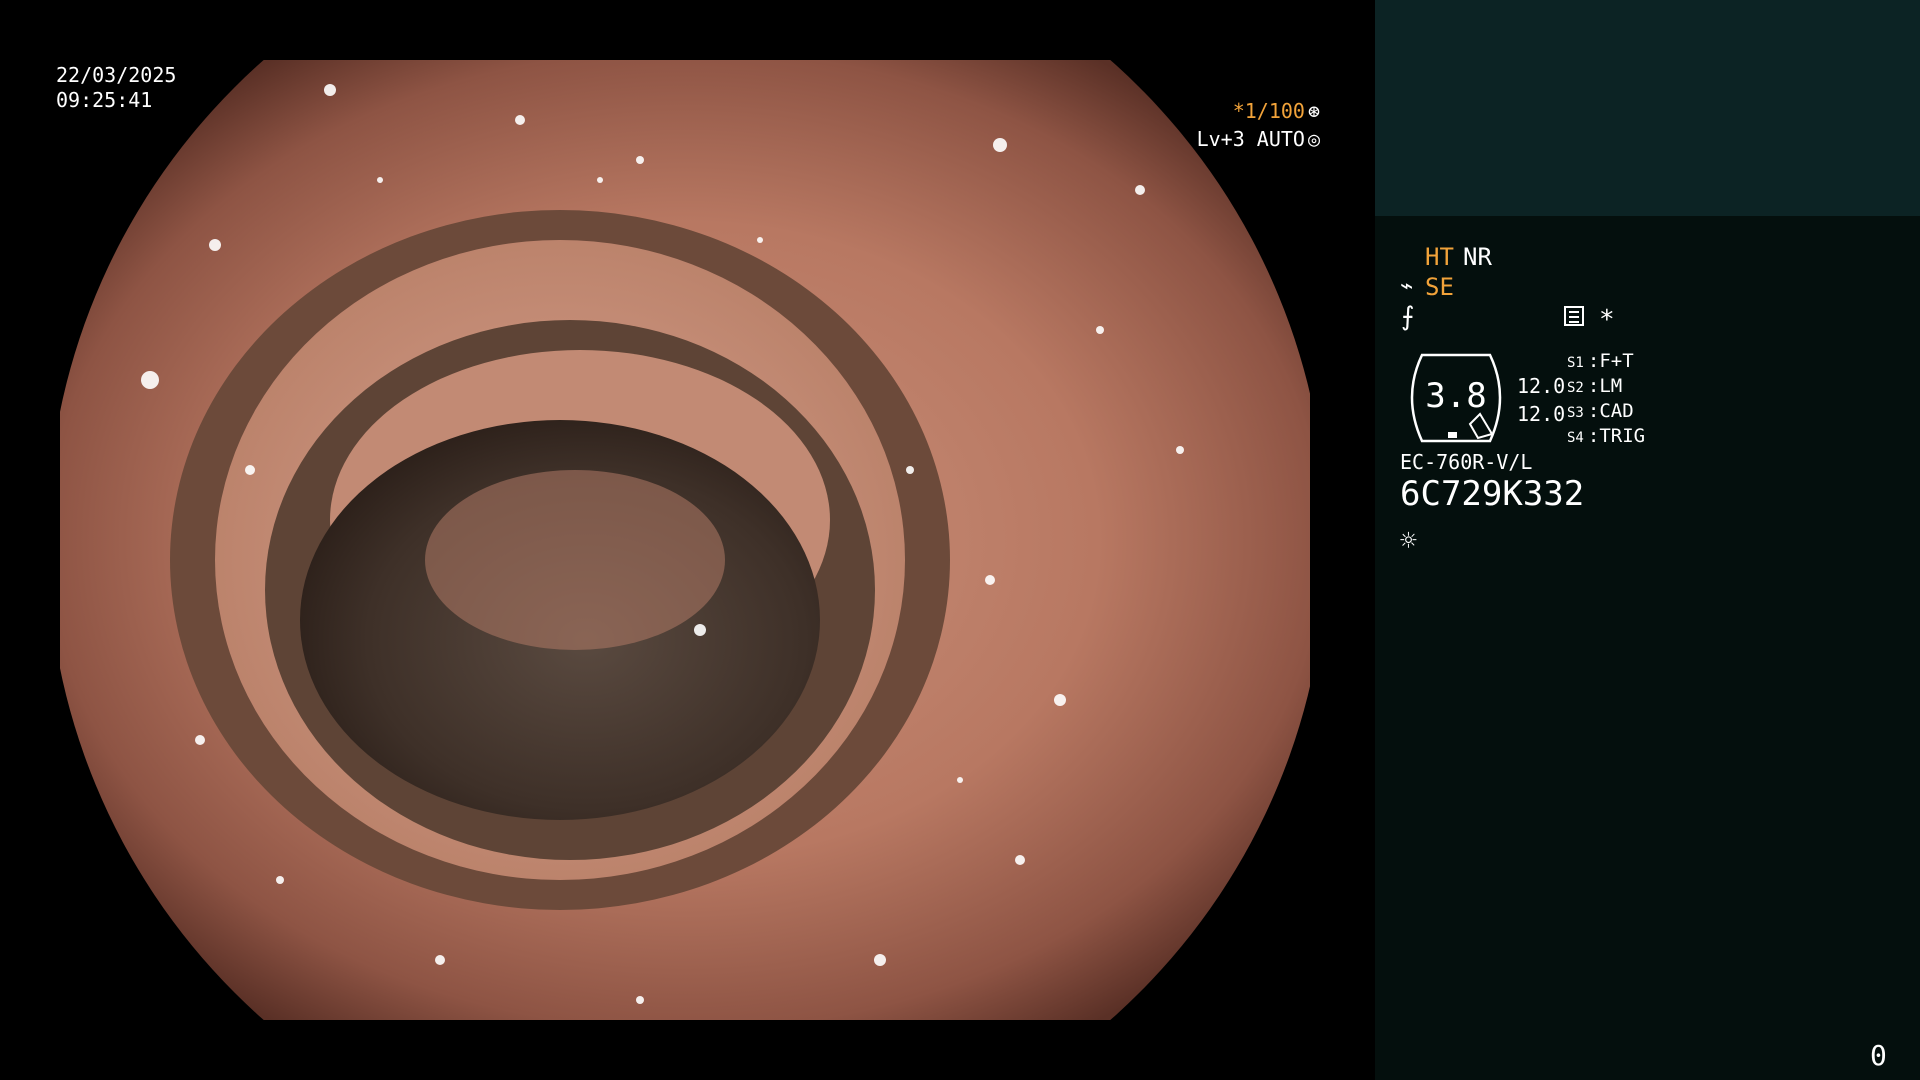 The image size is (1920, 1080). Describe the element at coordinates (1477, 257) in the screenshot. I see `nr-indicator: NR` at that location.